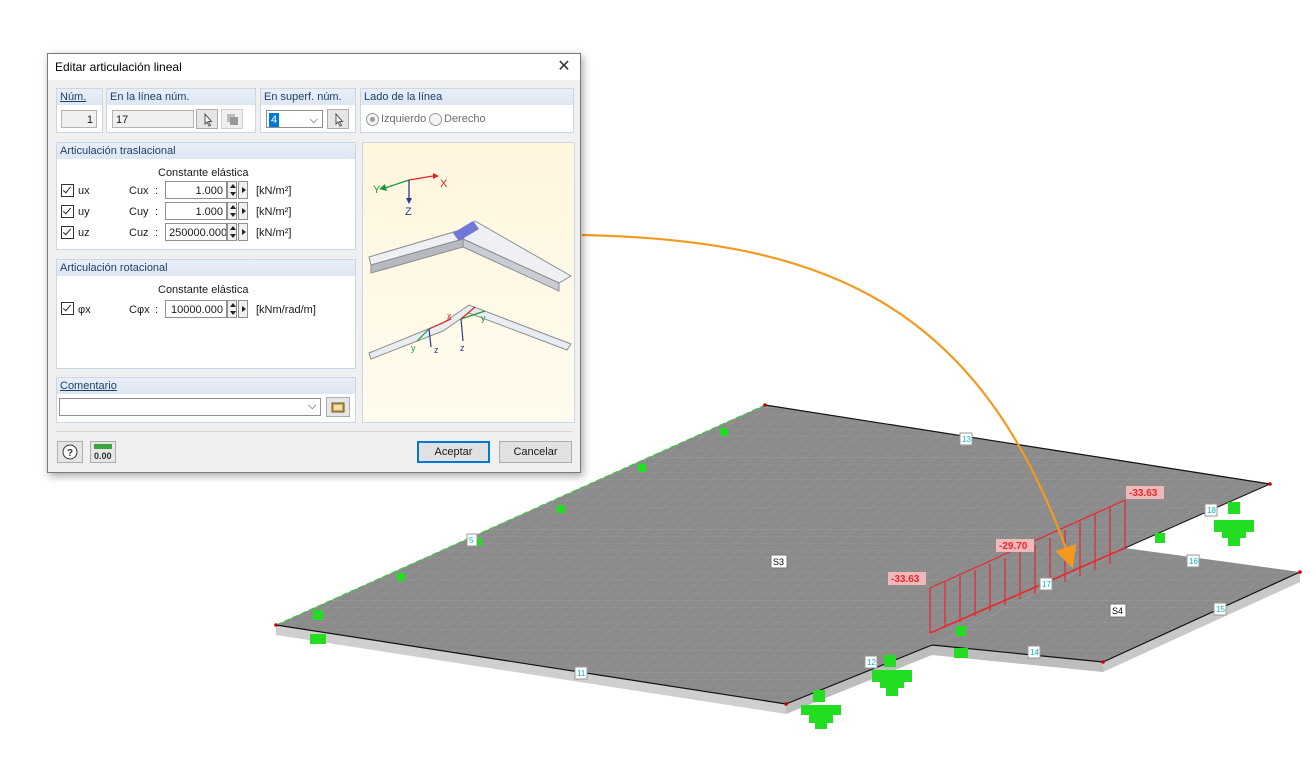  I want to click on cuy-spinner, so click(232, 211).